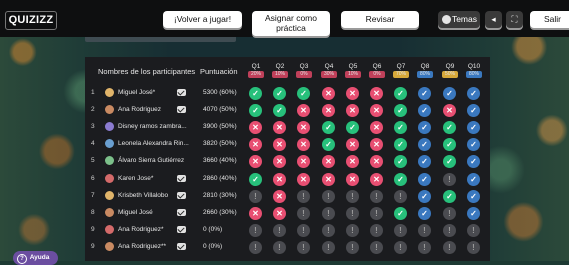 The height and width of the screenshot is (265, 569). I want to click on participant-name: Krisbeth Villalobo, so click(143, 195).